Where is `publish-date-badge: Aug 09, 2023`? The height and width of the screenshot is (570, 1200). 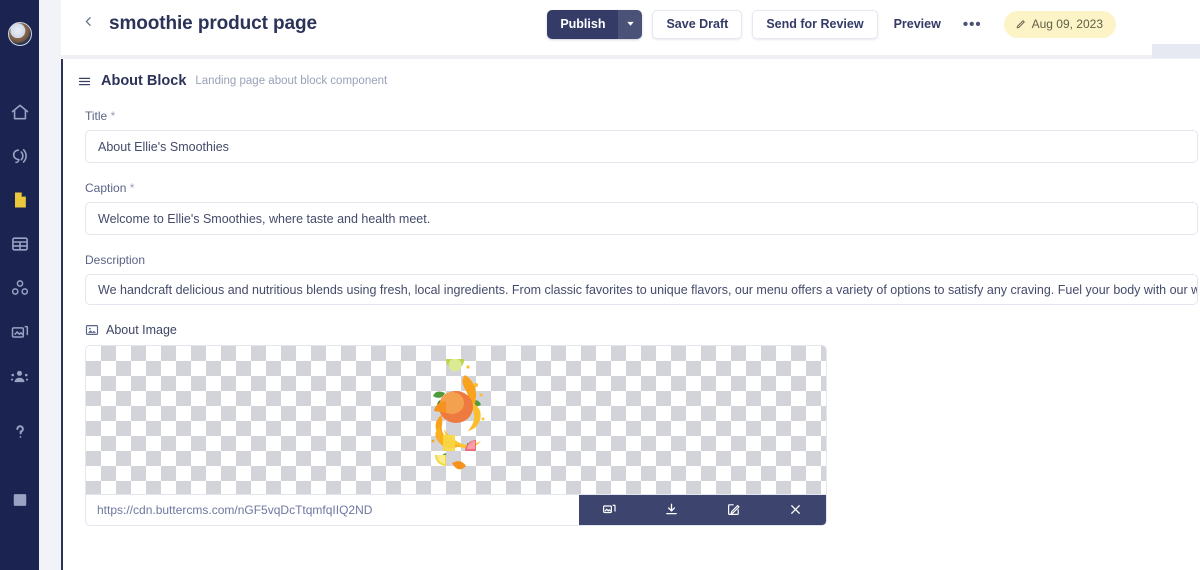
publish-date-badge: Aug 09, 2023 is located at coordinates (1059, 24).